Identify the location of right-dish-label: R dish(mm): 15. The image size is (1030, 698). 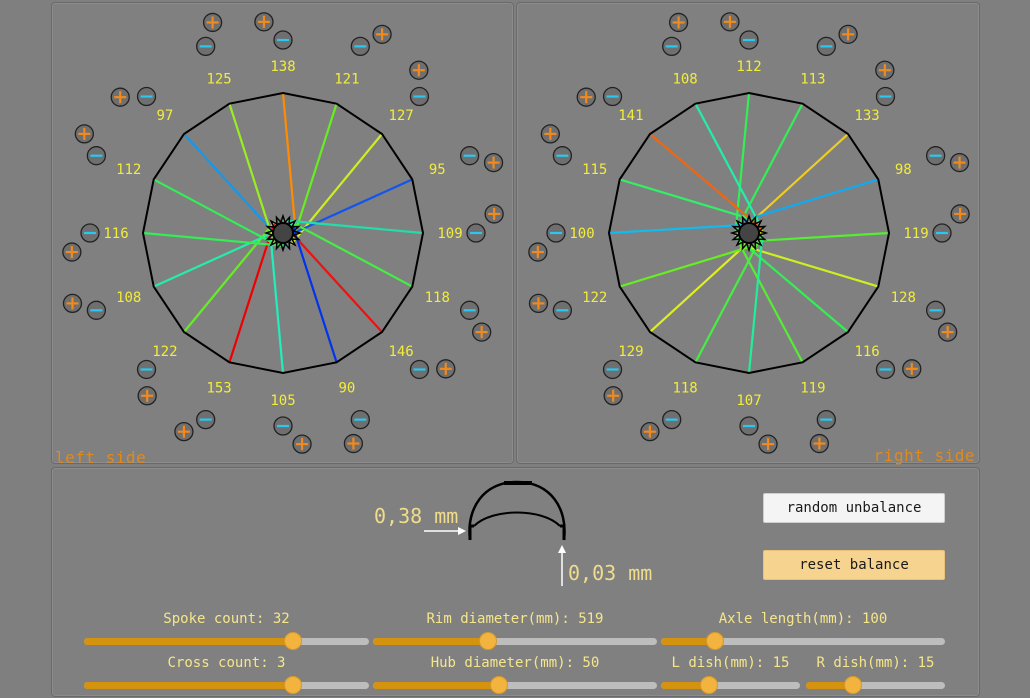
(875, 663).